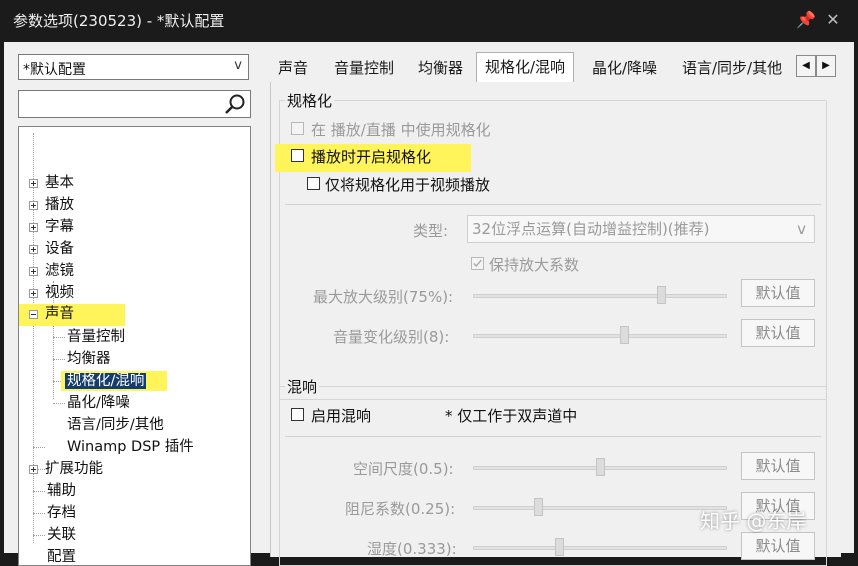 The image size is (858, 566). I want to click on tree-item-subtitles: 字幕, so click(51, 227).